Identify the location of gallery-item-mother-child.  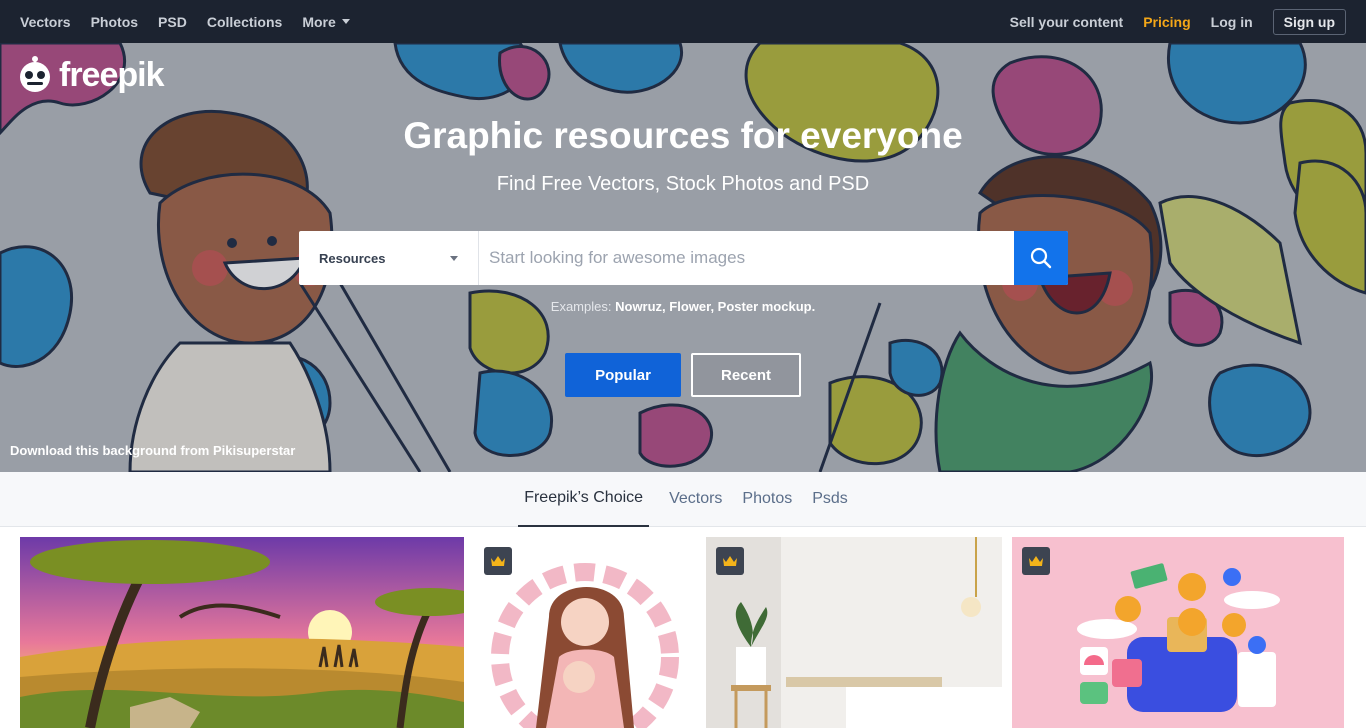
(585, 632).